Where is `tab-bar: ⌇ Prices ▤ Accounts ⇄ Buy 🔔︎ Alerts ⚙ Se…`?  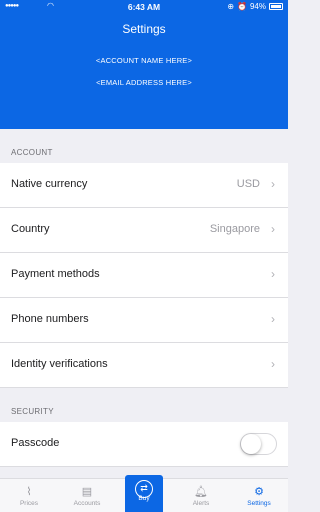 tab-bar: ⌇ Prices ▤ Accounts ⇄ Buy 🔔︎ Alerts ⚙ Se… is located at coordinates (144, 493).